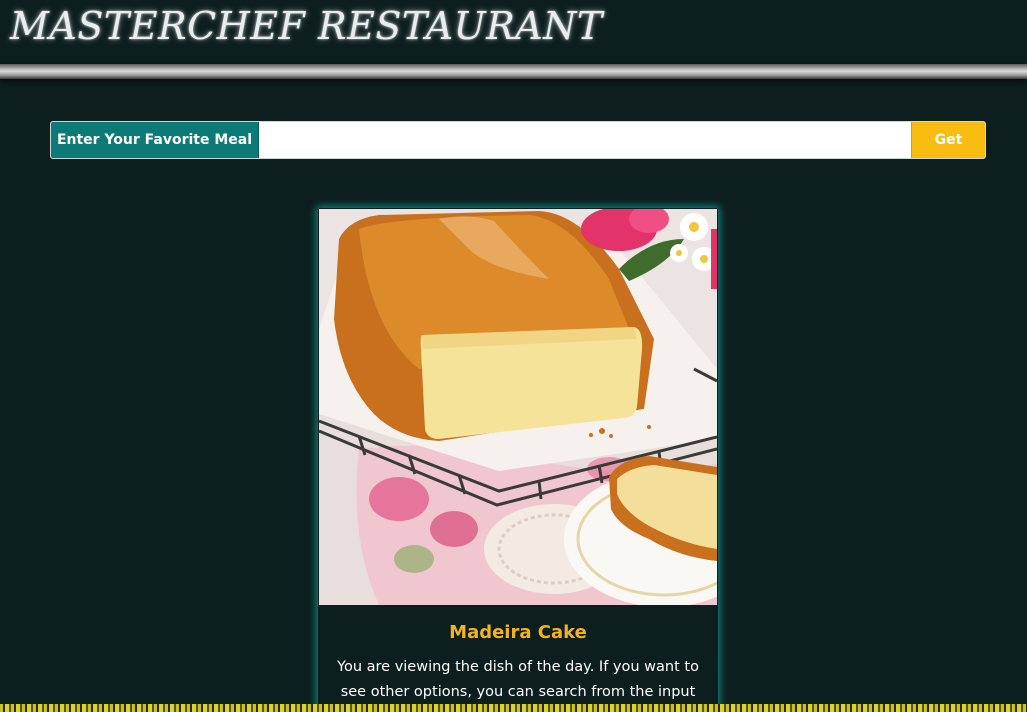 This screenshot has width=1027, height=712. What do you see at coordinates (155, 140) in the screenshot?
I see `search-label: Enter Your Favorite Meal` at bounding box center [155, 140].